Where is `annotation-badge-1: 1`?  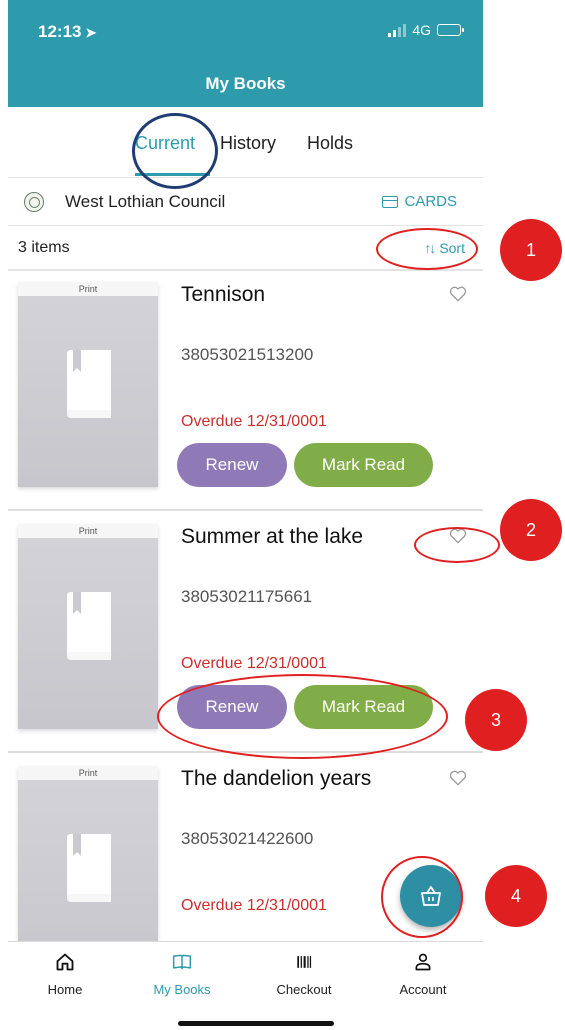 annotation-badge-1: 1 is located at coordinates (531, 250).